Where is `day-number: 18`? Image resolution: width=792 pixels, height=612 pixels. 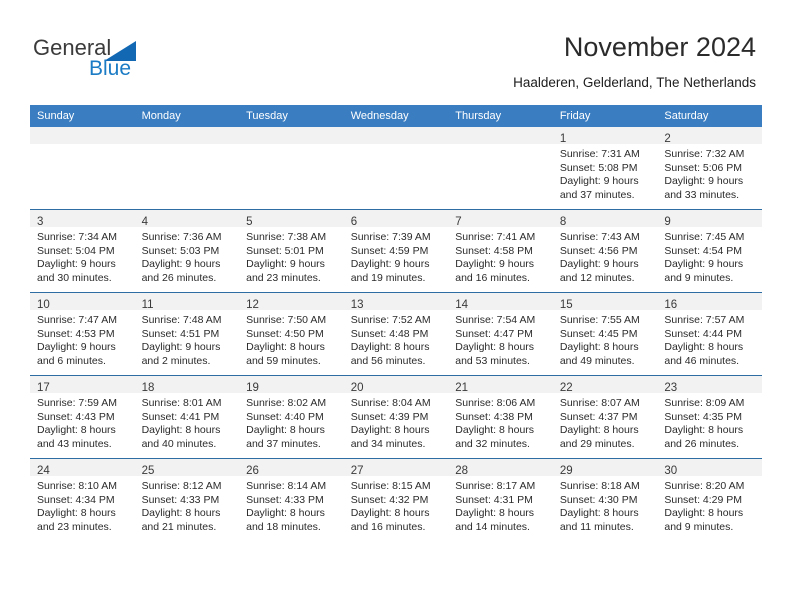 day-number: 18 is located at coordinates (148, 388).